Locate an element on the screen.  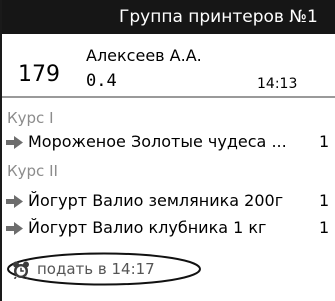
dish-name: Йогурт Валио клубника 1 кг is located at coordinates (147, 227).